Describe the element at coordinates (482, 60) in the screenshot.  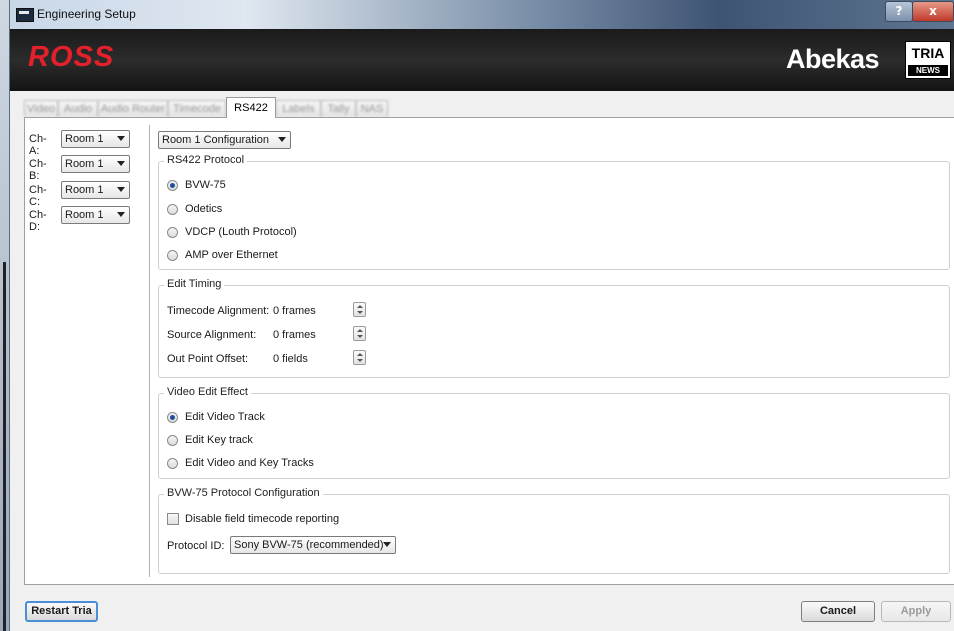
I see `brand-header: ROSS Abekas TRIA NEWS` at that location.